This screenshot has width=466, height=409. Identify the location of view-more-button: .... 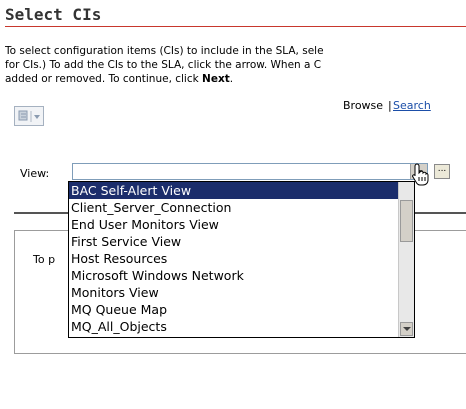
(442, 171).